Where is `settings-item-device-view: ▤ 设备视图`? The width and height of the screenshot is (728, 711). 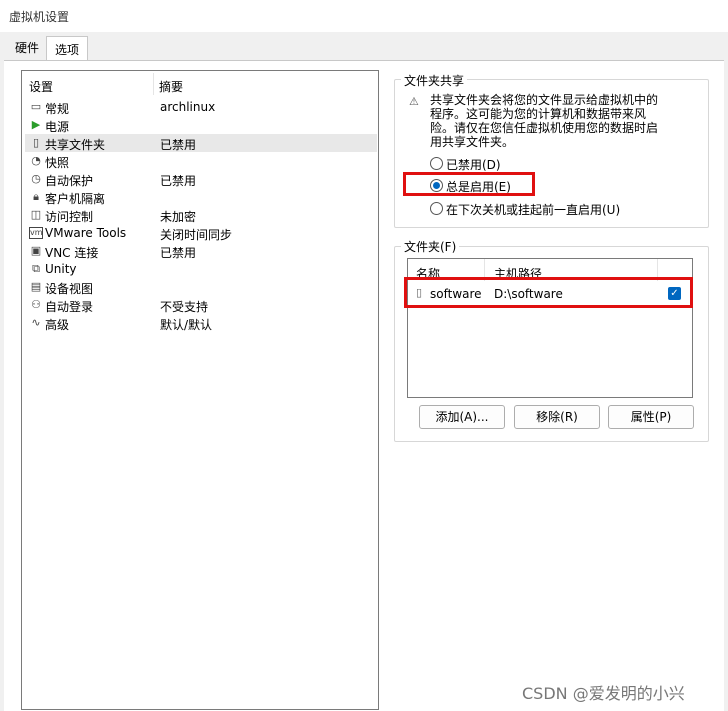
settings-item-device-view: ▤ 设备视图 is located at coordinates (201, 287).